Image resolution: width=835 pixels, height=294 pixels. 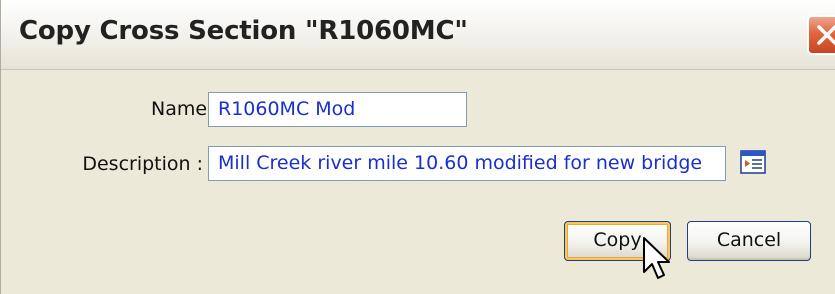 I want to click on mouse-pointer-icon, so click(x=656, y=258).